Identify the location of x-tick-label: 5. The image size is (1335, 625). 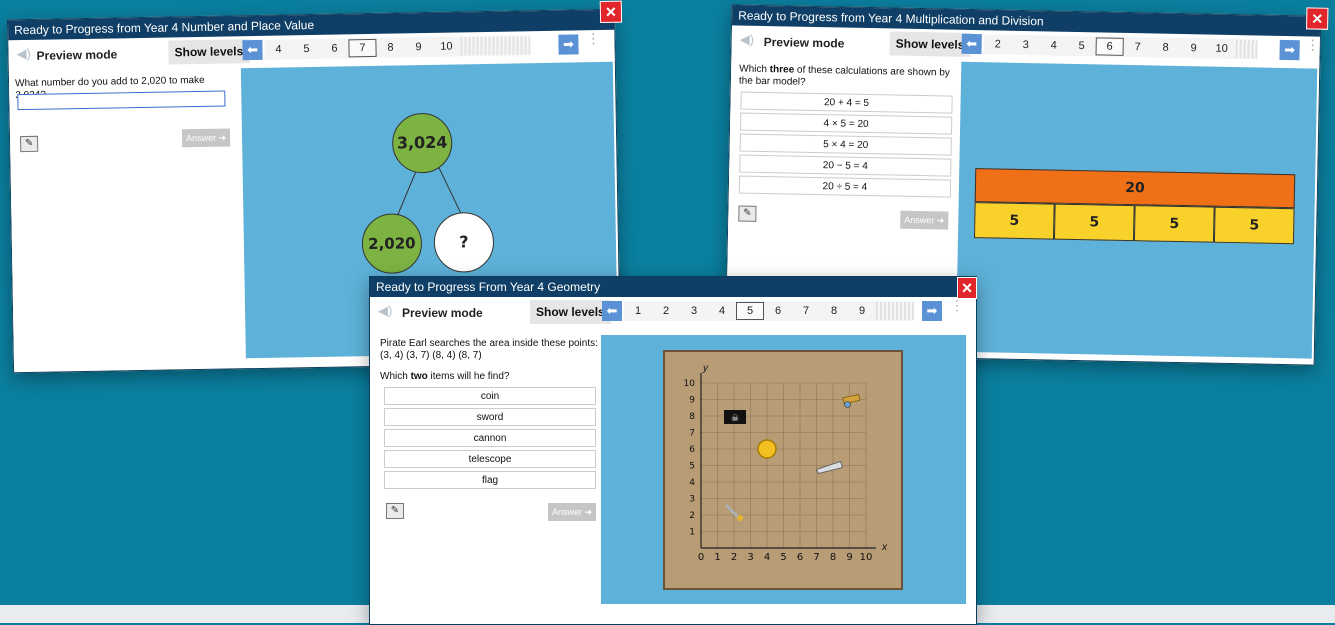
(783, 557).